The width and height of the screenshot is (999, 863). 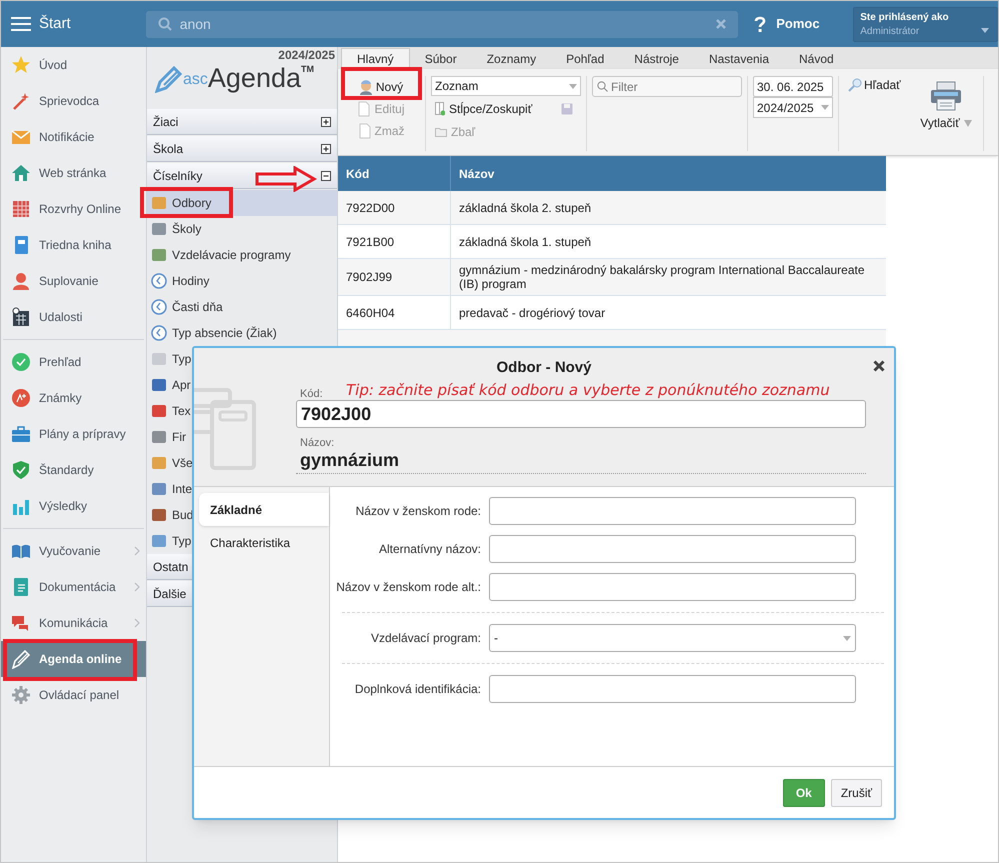 What do you see at coordinates (662, 277) in the screenshot?
I see `table-cell-text: gymnázium - medzinárodný bakalársky program International Baccalaureate (IB) program` at bounding box center [662, 277].